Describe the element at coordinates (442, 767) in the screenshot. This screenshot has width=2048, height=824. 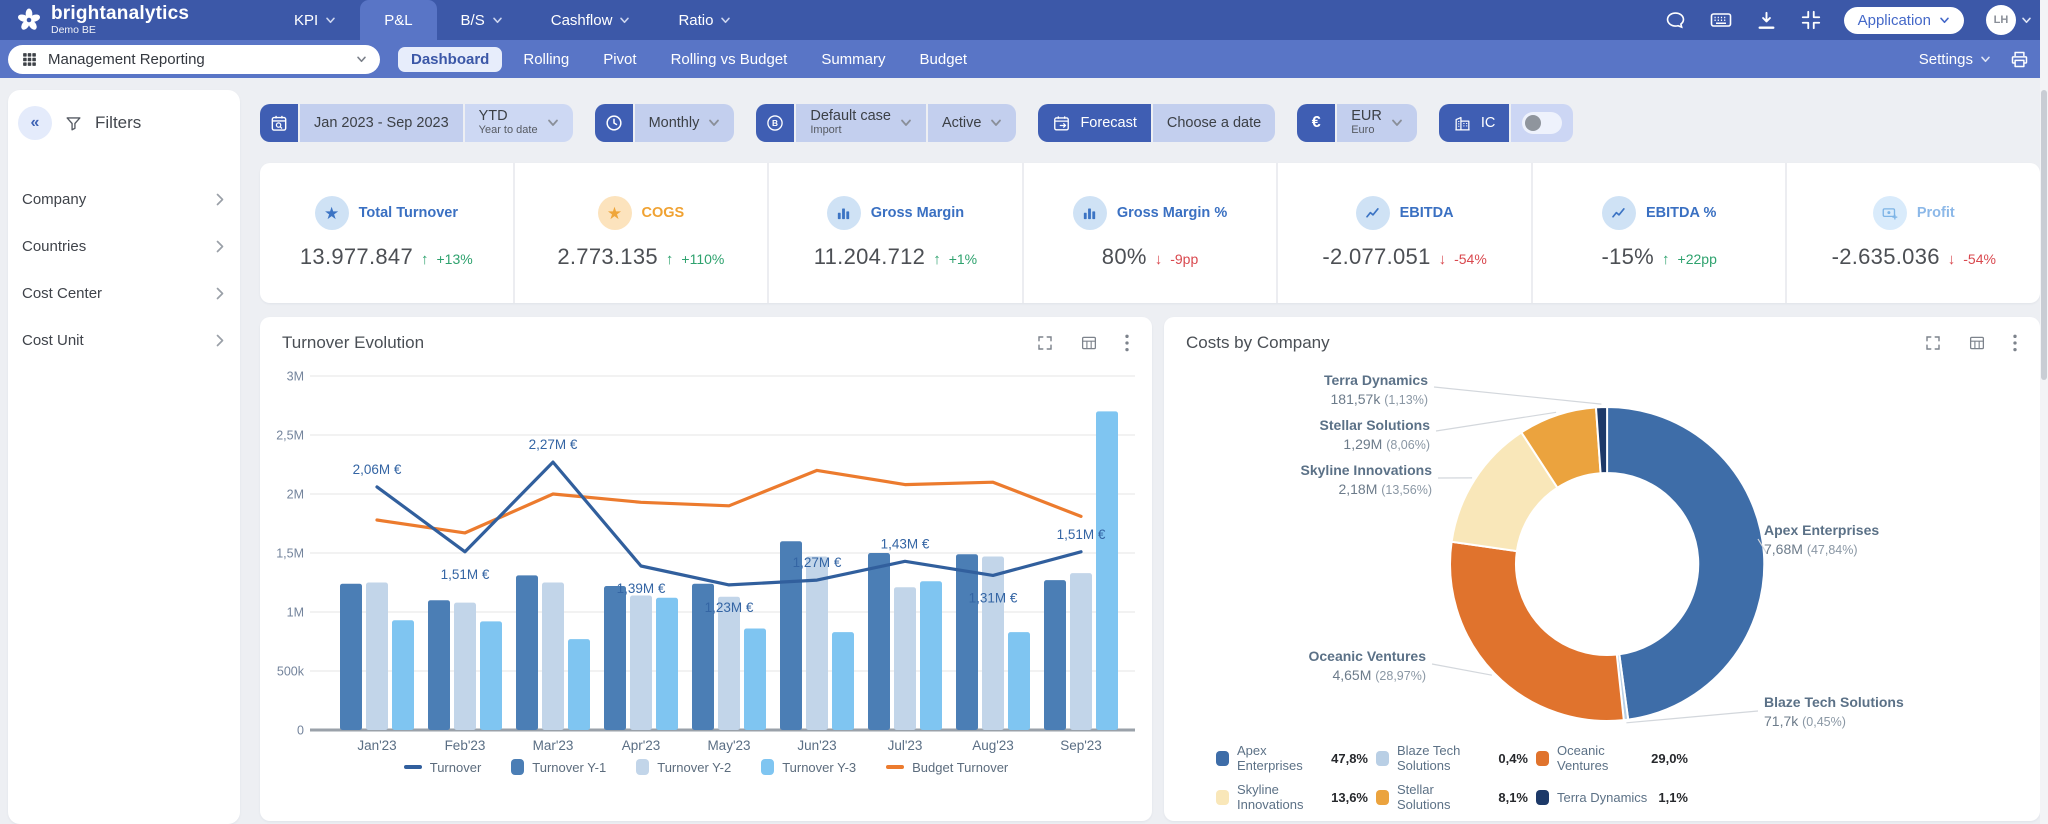
I see `legend-item-turnover: Turnover` at that location.